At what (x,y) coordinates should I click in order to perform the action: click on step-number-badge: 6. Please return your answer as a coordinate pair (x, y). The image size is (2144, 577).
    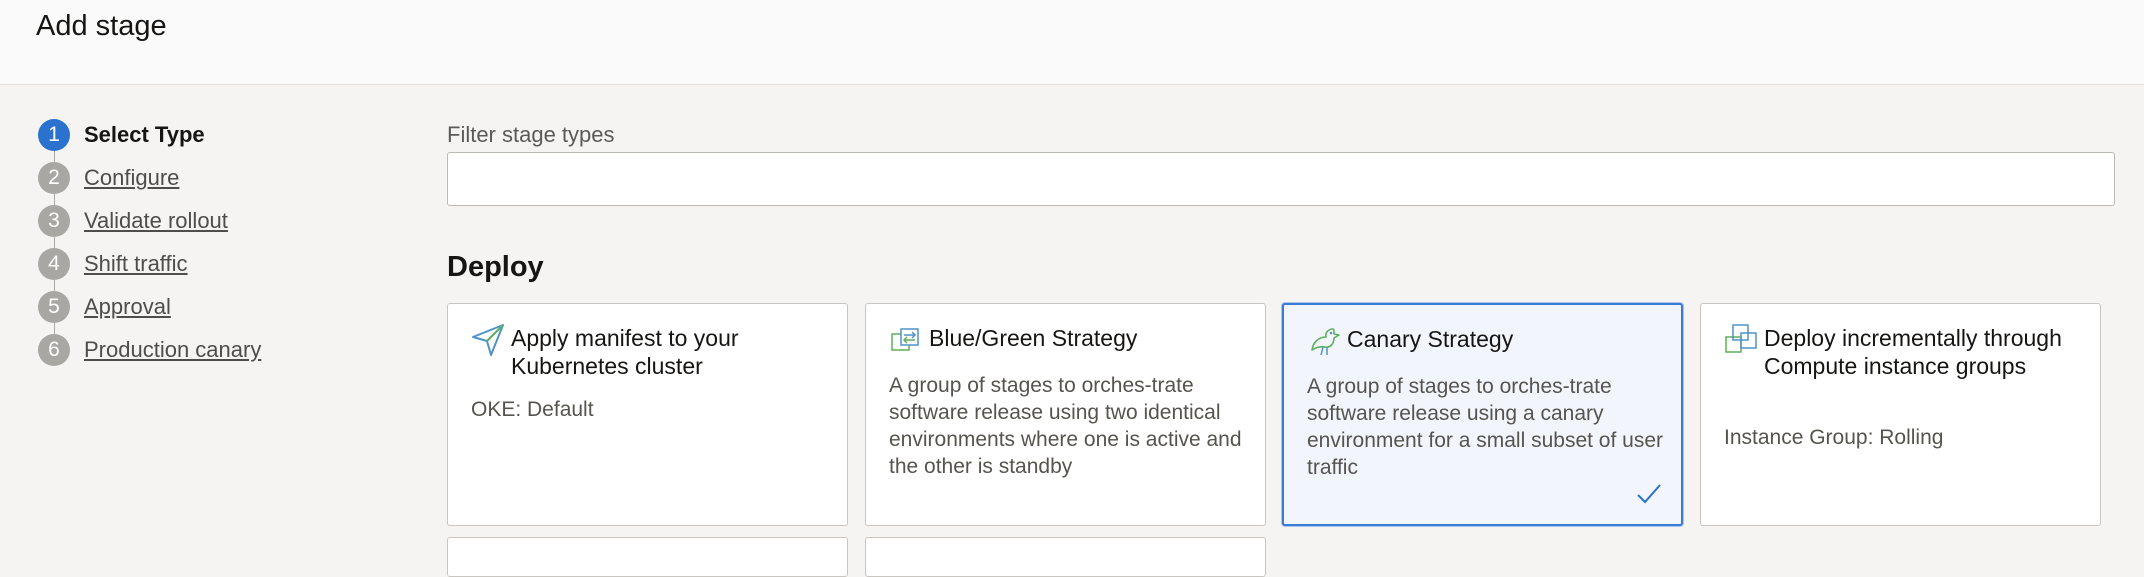
    Looking at the image, I should click on (54, 350).